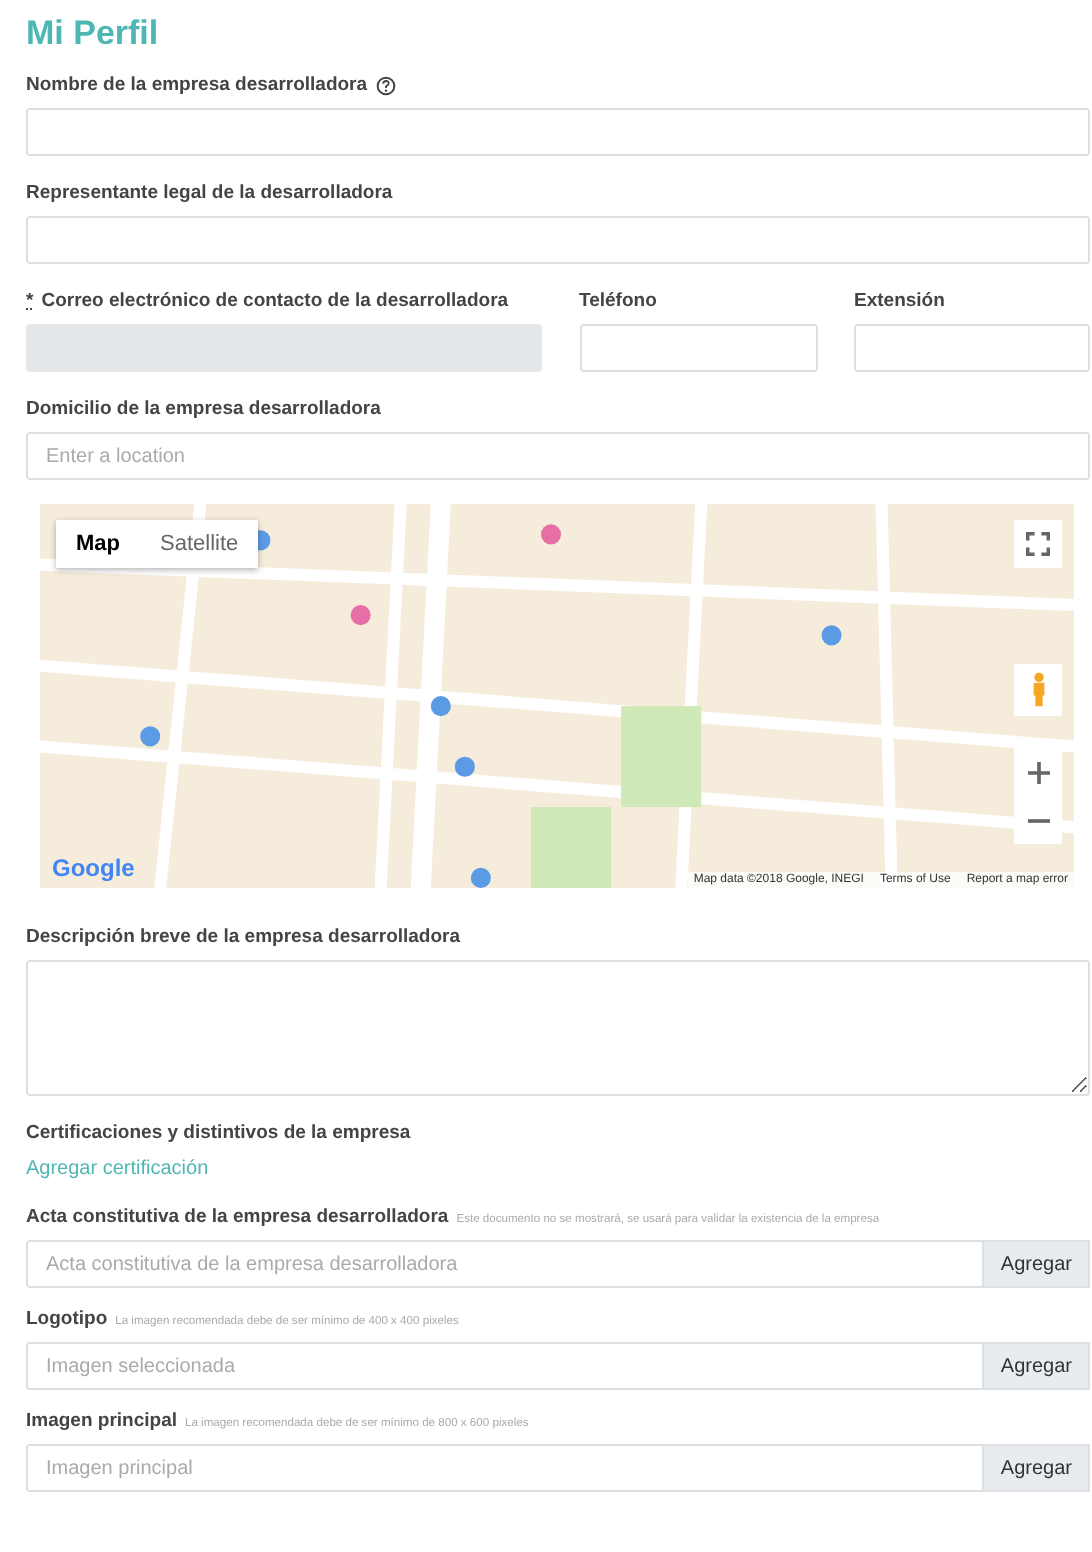 The width and height of the screenshot is (1092, 1552). What do you see at coordinates (209, 193) in the screenshot?
I see `field-label: Representante legal de la desarrolladora` at bounding box center [209, 193].